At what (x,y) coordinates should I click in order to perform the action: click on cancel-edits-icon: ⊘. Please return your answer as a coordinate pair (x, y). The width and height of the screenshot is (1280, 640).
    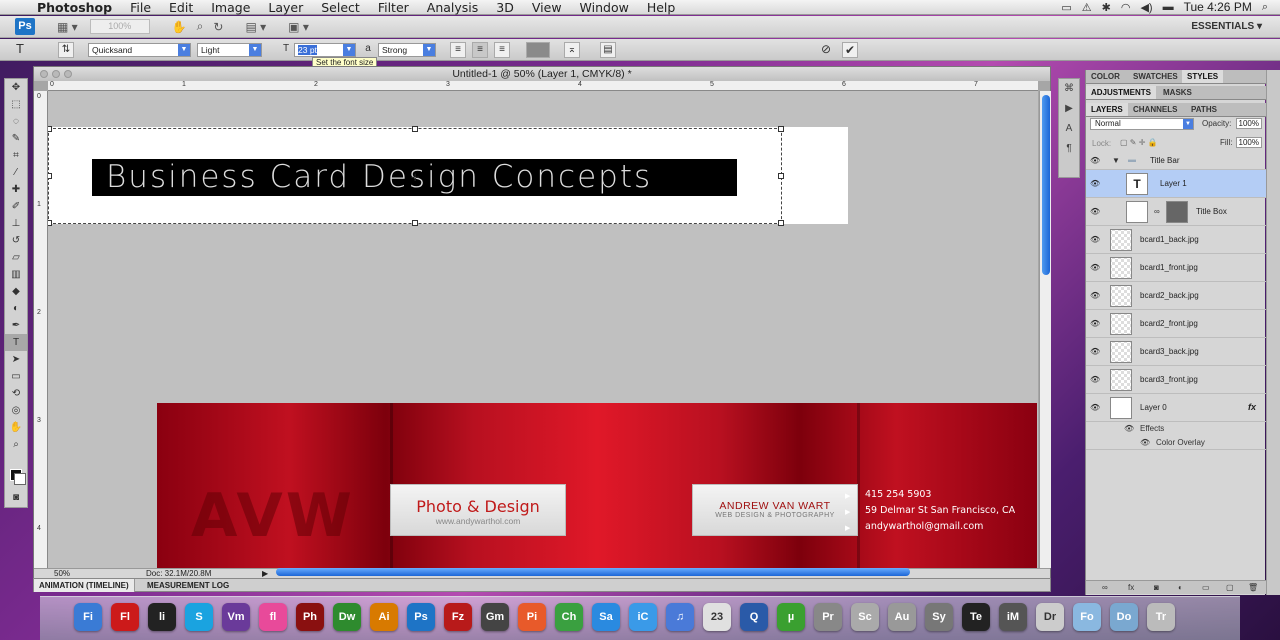
    Looking at the image, I should click on (826, 50).